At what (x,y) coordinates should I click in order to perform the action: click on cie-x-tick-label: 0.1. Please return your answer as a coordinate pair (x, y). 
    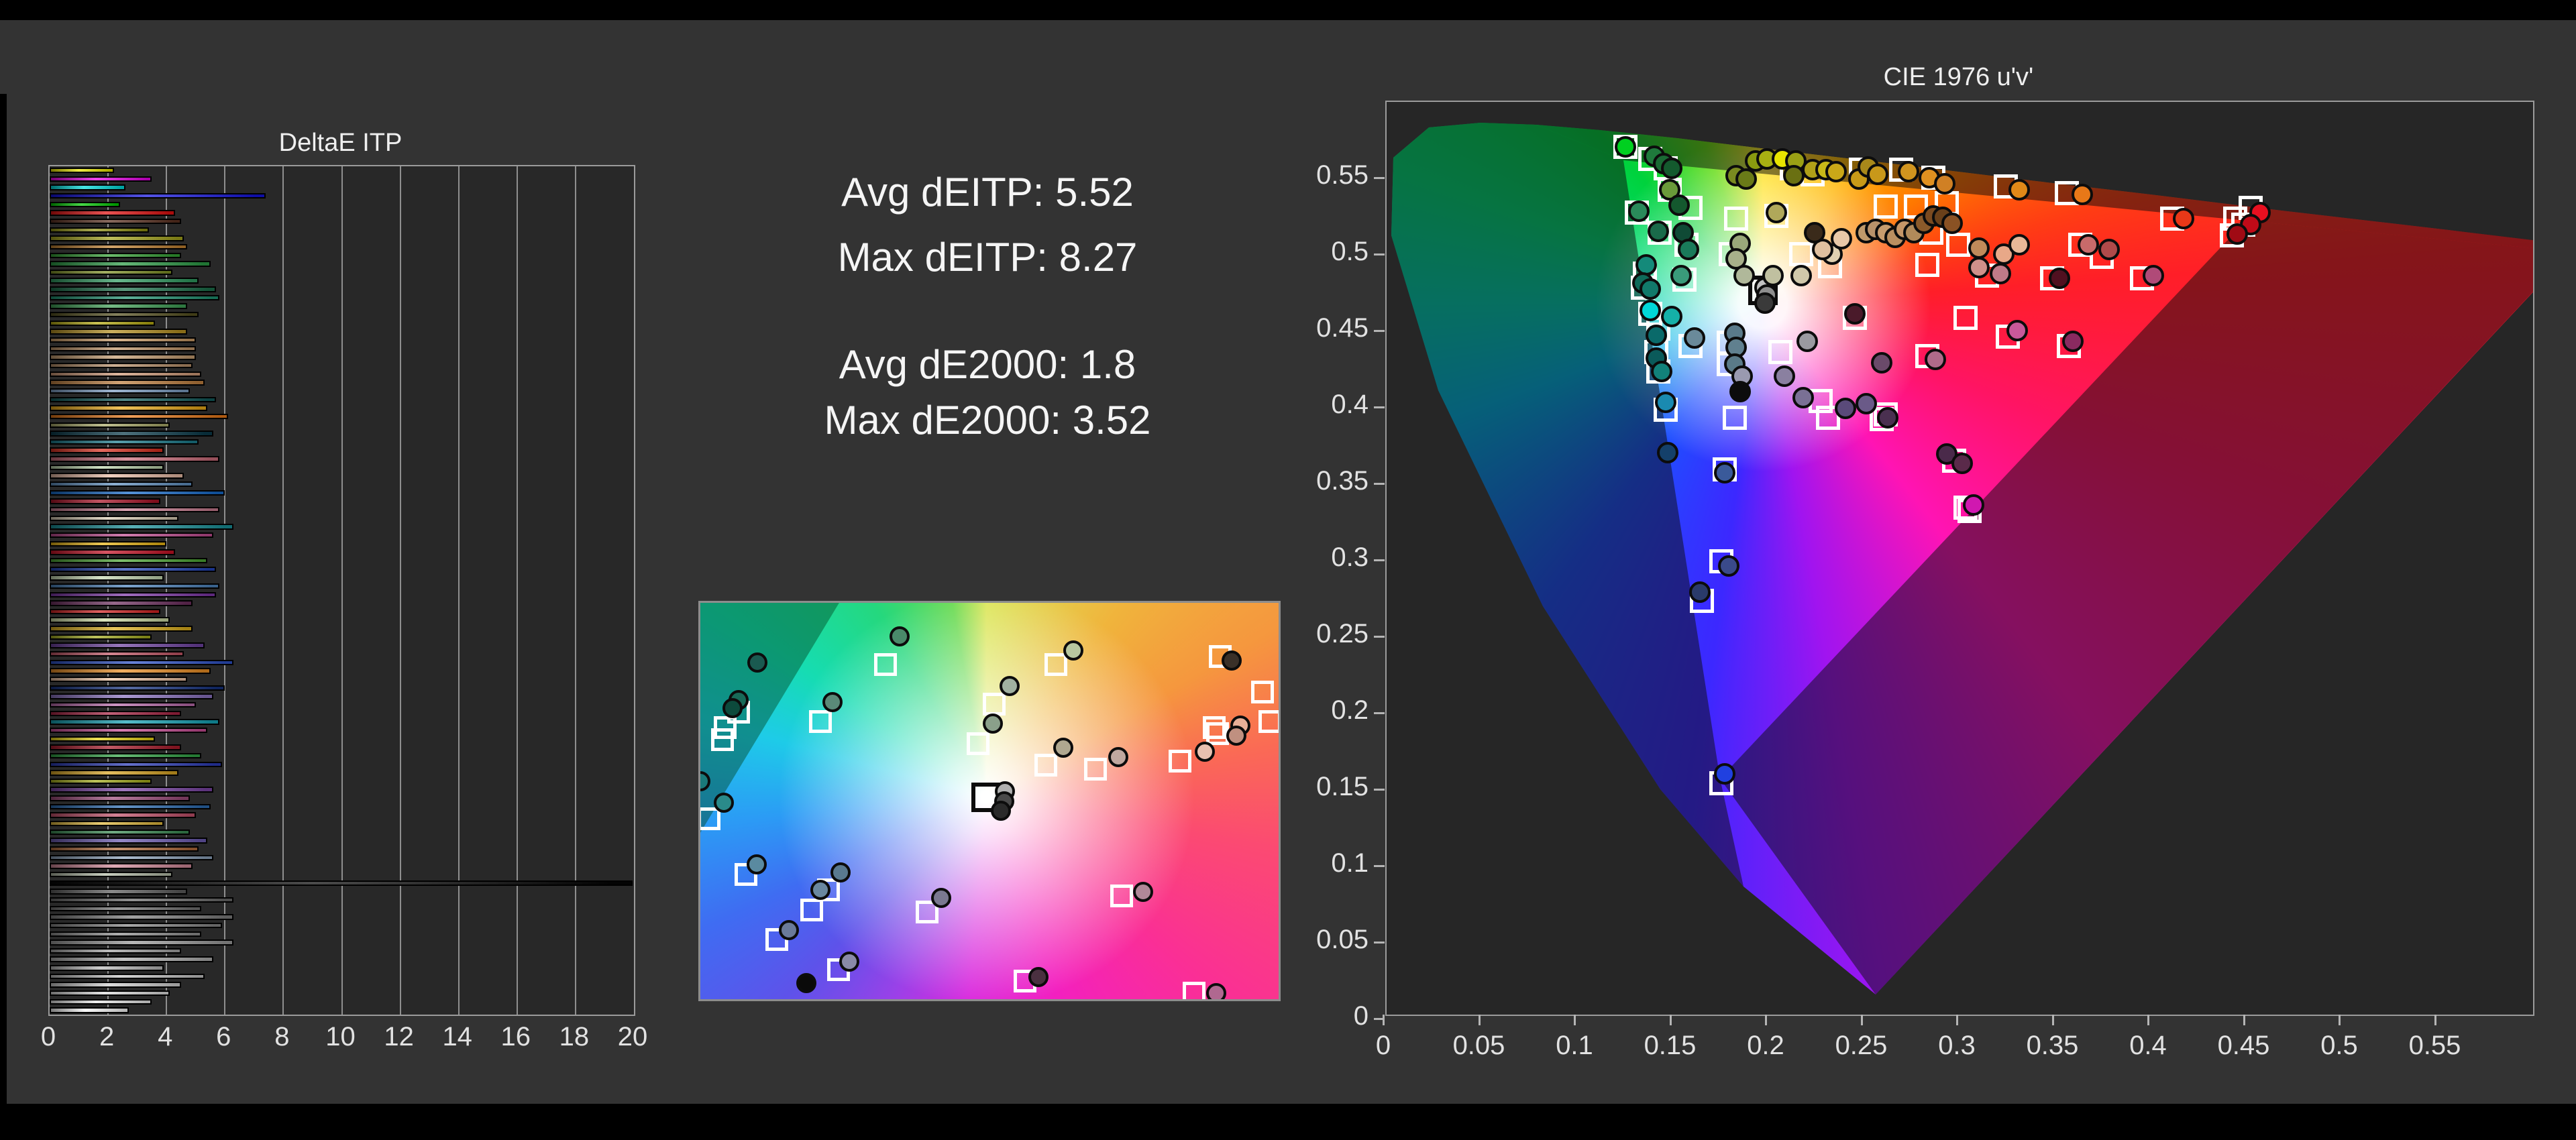
    Looking at the image, I should click on (1574, 1045).